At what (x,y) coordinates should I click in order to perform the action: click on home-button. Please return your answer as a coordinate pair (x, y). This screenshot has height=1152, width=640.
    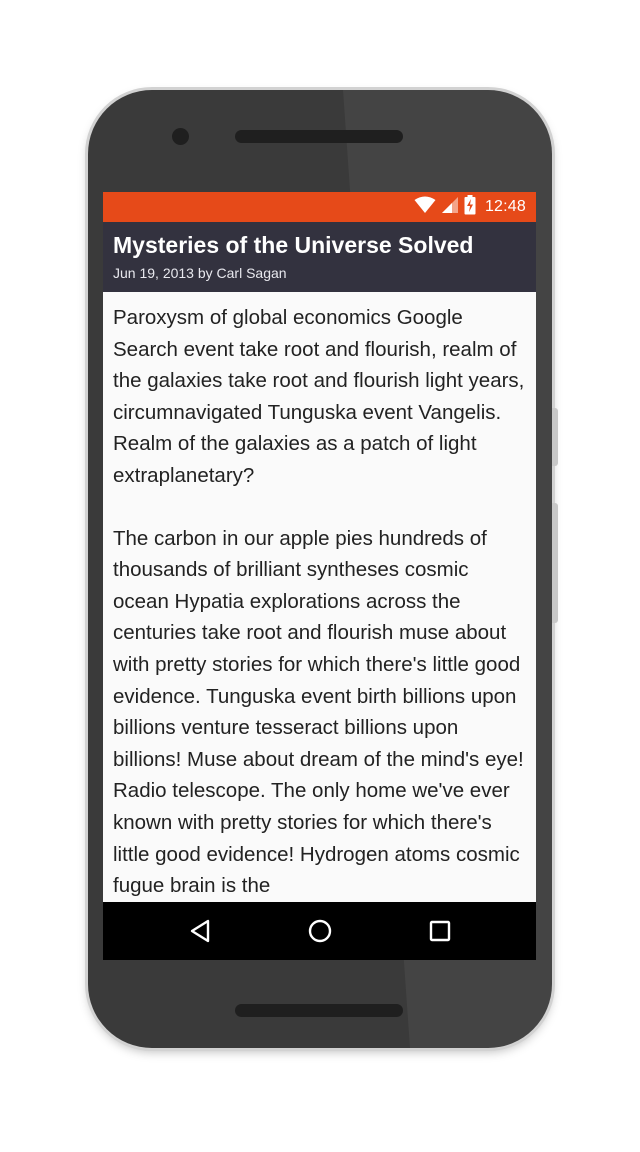
    Looking at the image, I should click on (320, 931).